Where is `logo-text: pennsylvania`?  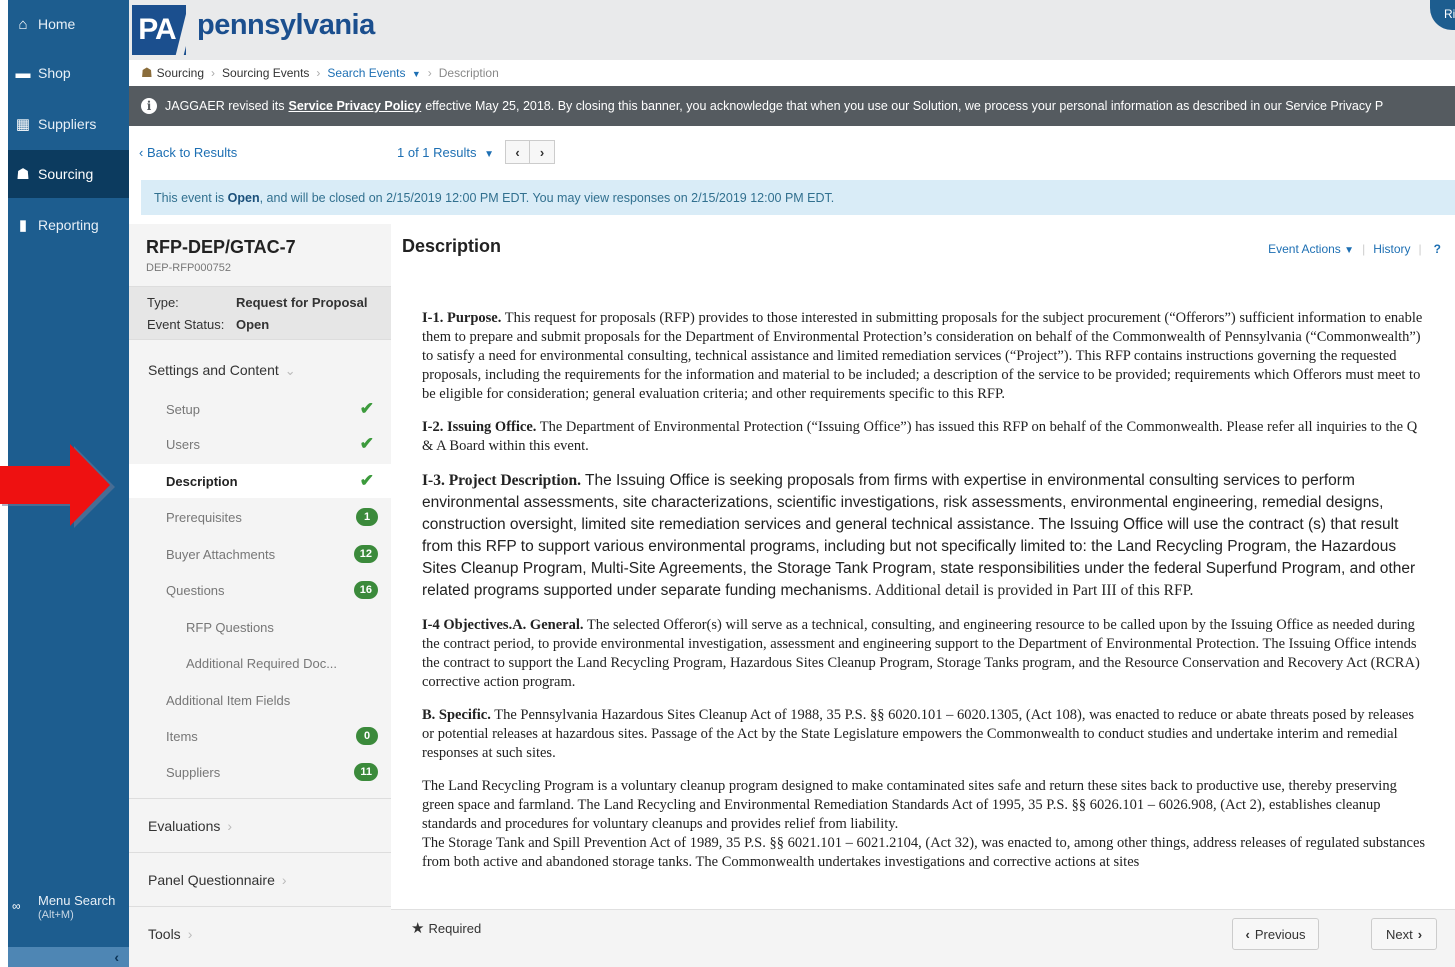
logo-text: pennsylvania is located at coordinates (286, 25).